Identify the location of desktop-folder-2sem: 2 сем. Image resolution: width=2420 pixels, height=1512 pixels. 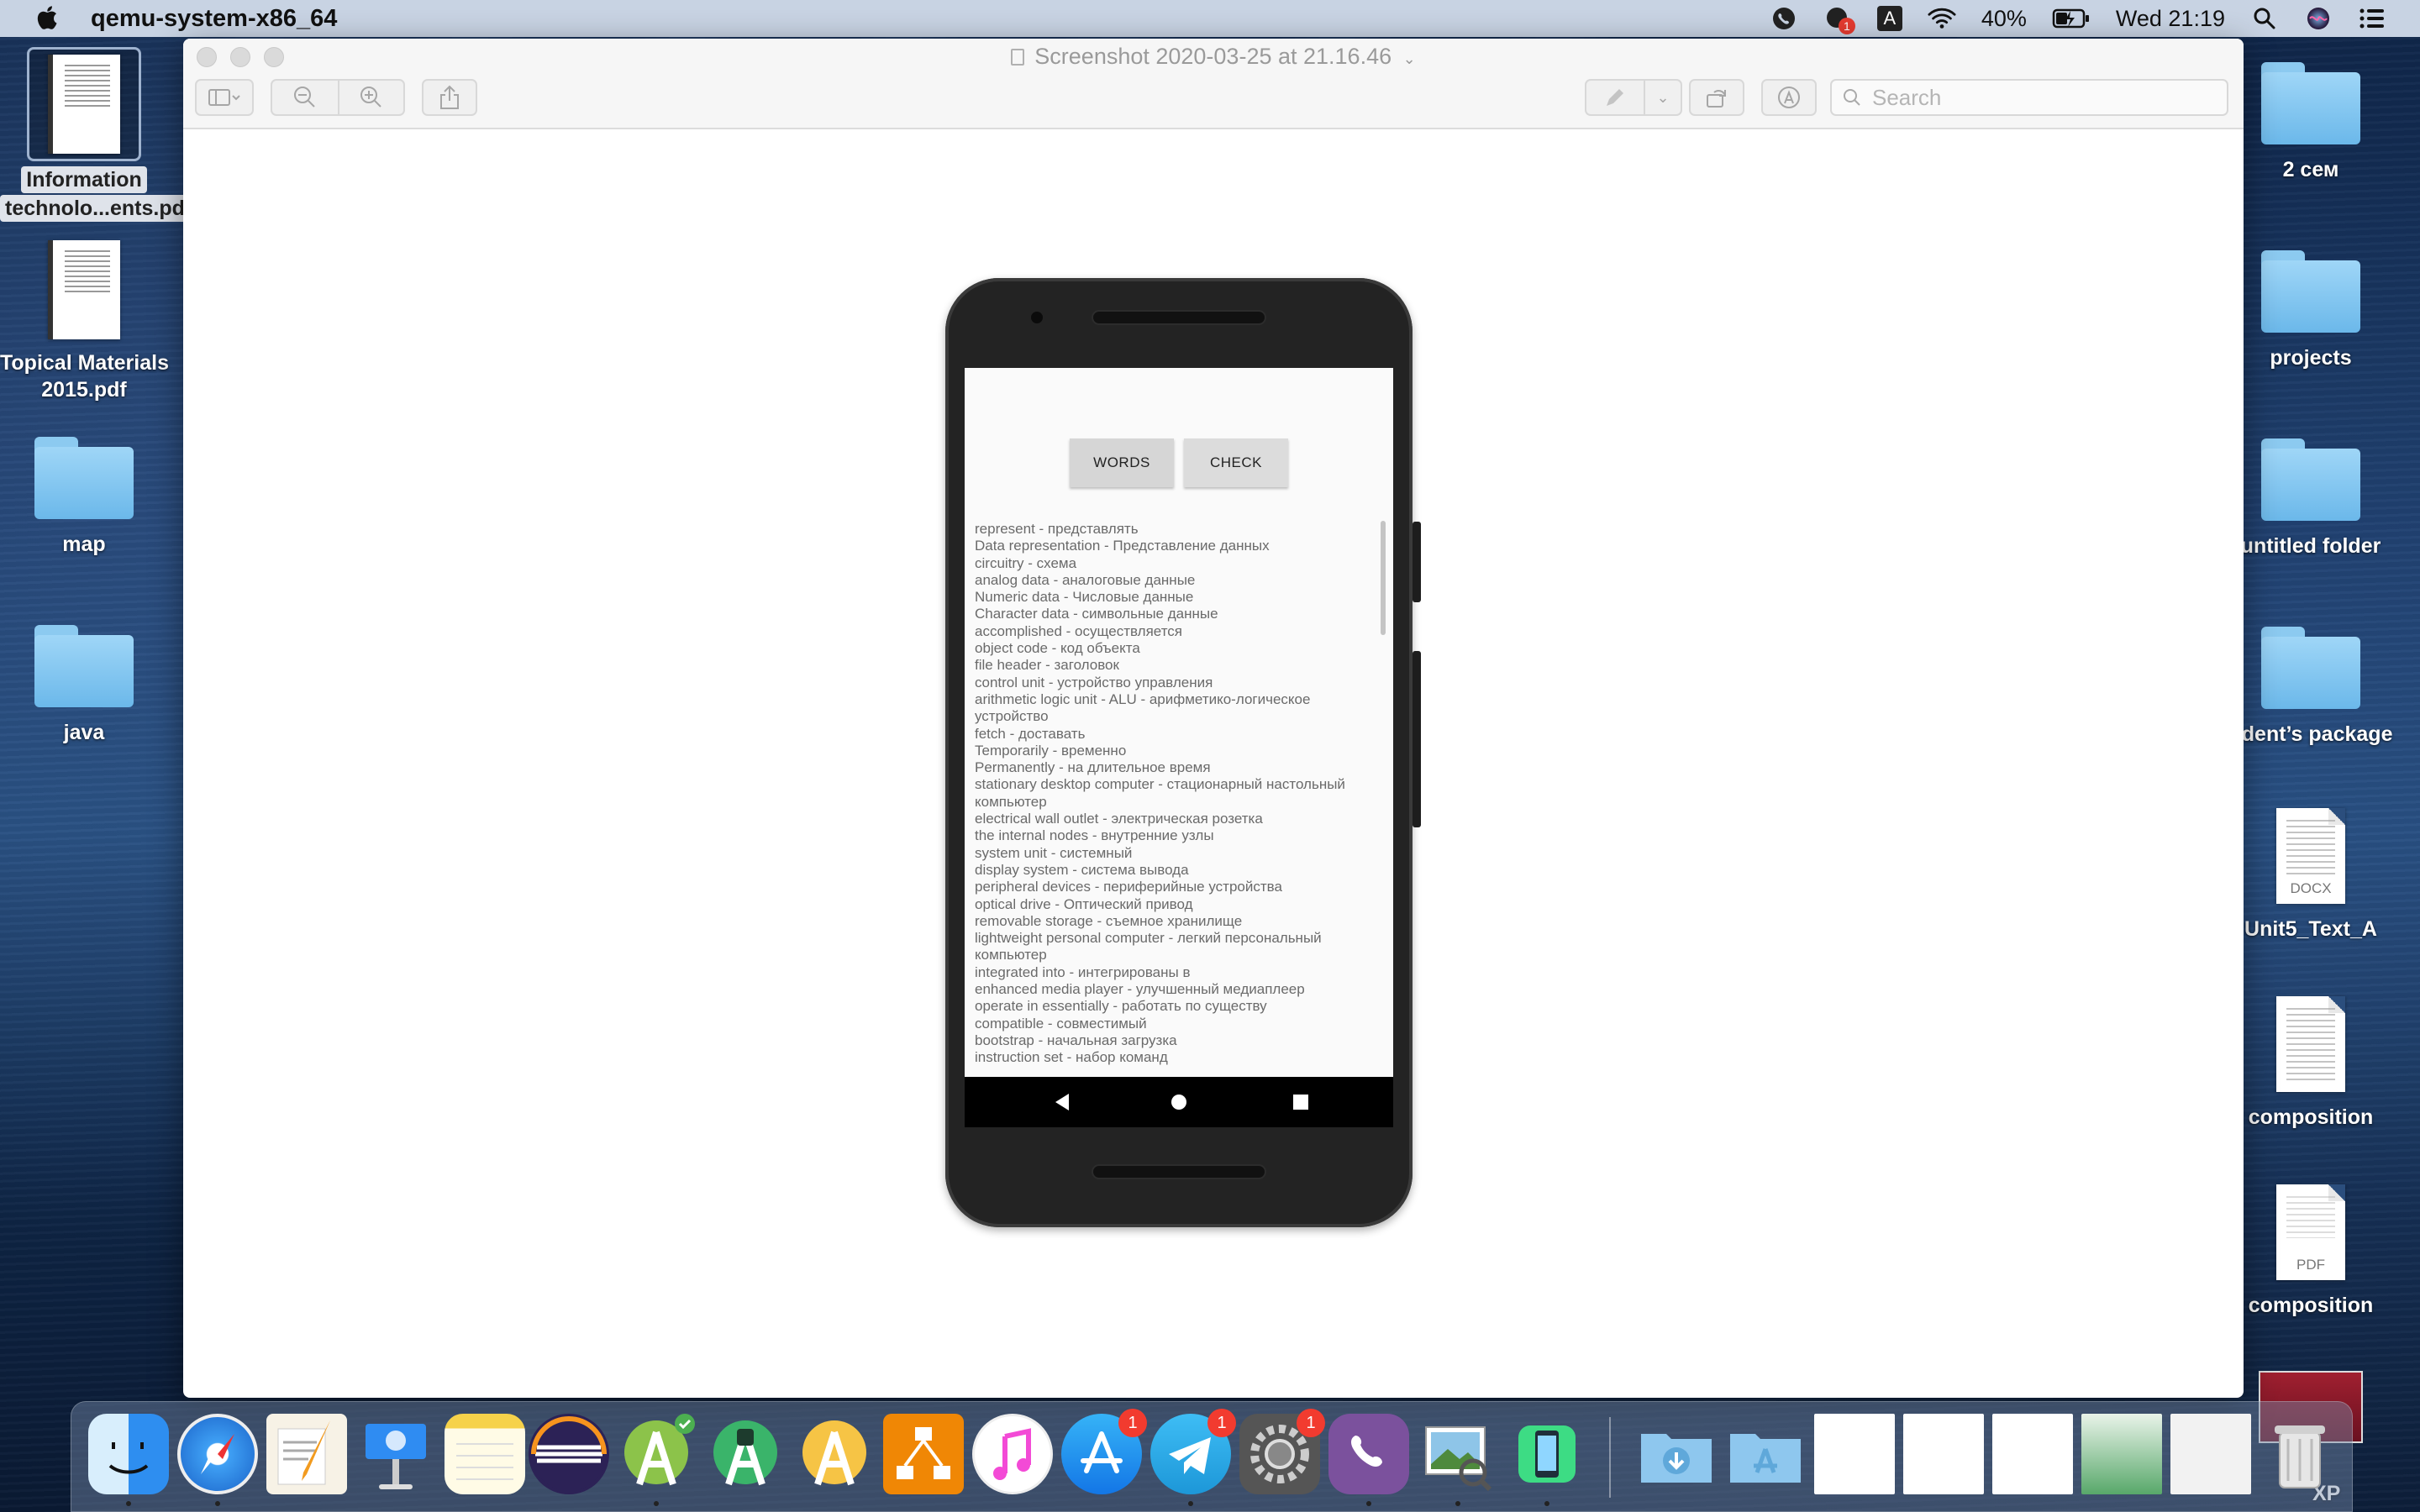
(2311, 122).